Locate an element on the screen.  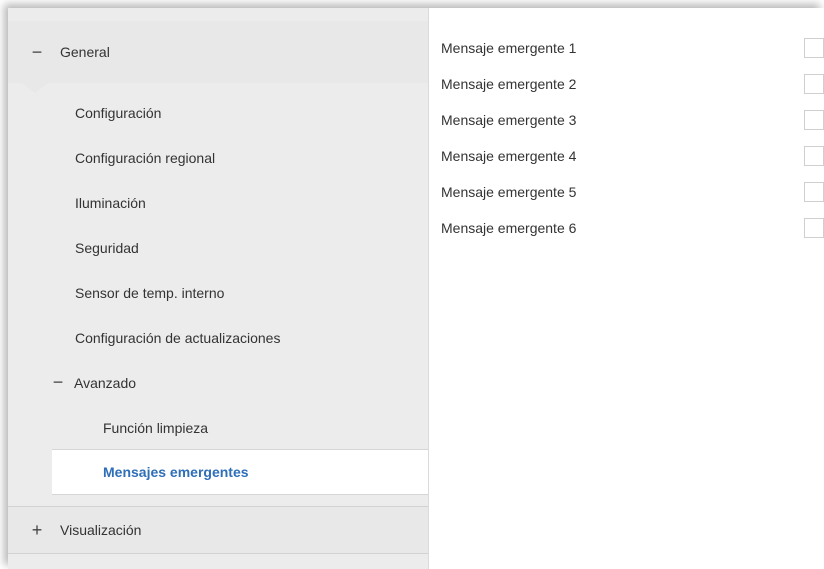
param-row: Mensaje emergente 6 is located at coordinates (632, 228).